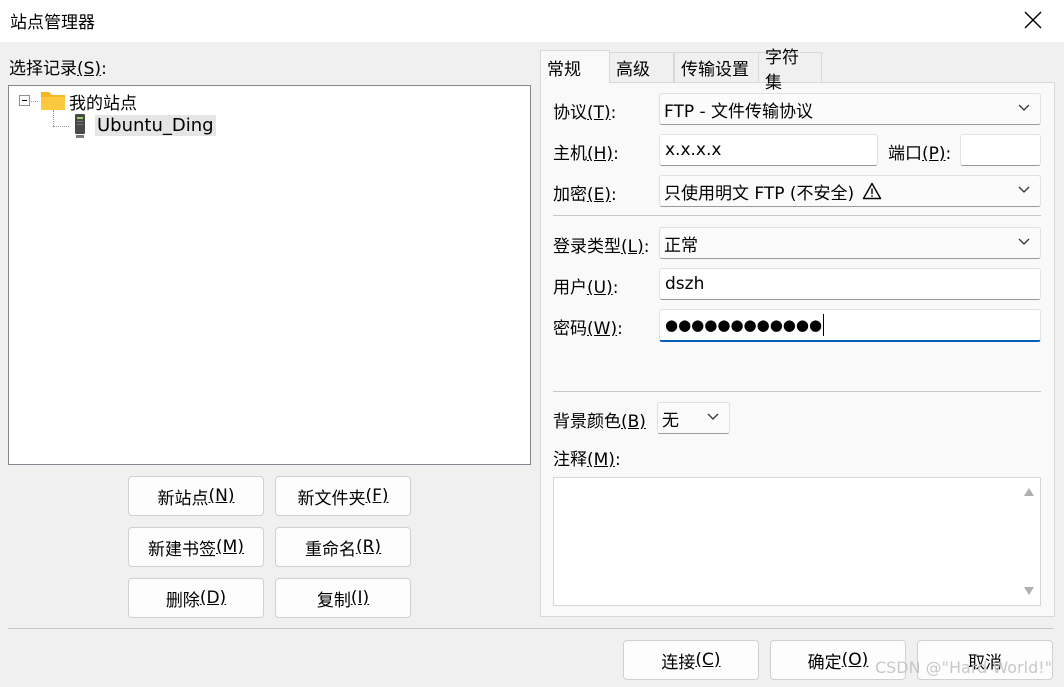  I want to click on comments-textarea, so click(797, 541).